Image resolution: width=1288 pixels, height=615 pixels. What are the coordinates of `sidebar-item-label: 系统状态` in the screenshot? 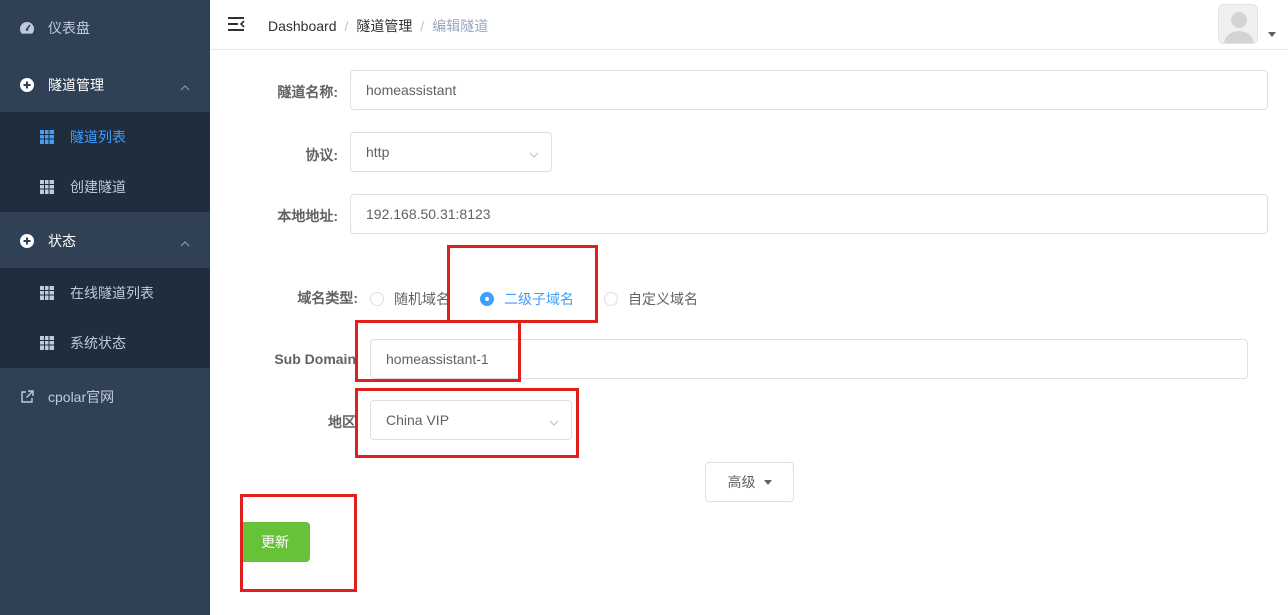 It's located at (98, 343).